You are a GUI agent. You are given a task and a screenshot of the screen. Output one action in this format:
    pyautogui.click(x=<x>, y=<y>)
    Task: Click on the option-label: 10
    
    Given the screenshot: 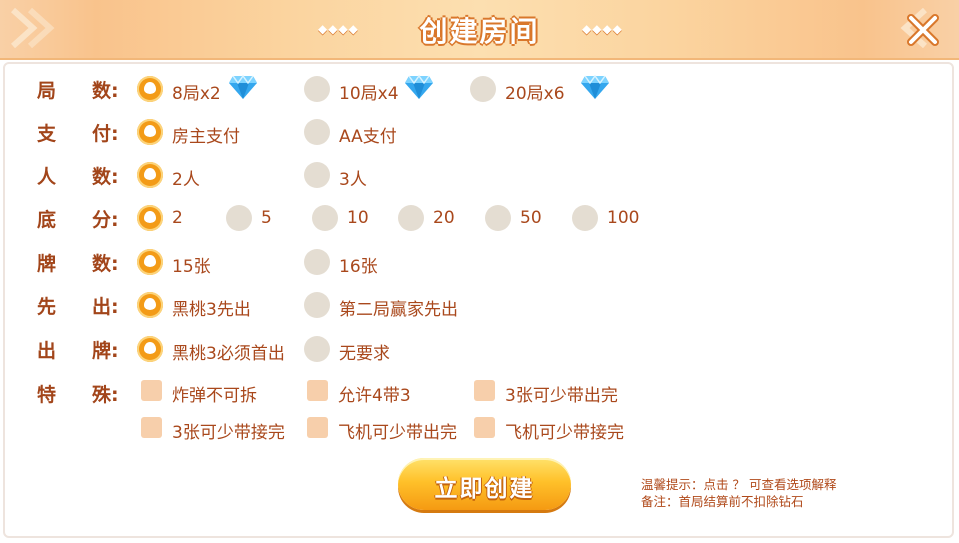 What is the action you would take?
    pyautogui.click(x=358, y=218)
    